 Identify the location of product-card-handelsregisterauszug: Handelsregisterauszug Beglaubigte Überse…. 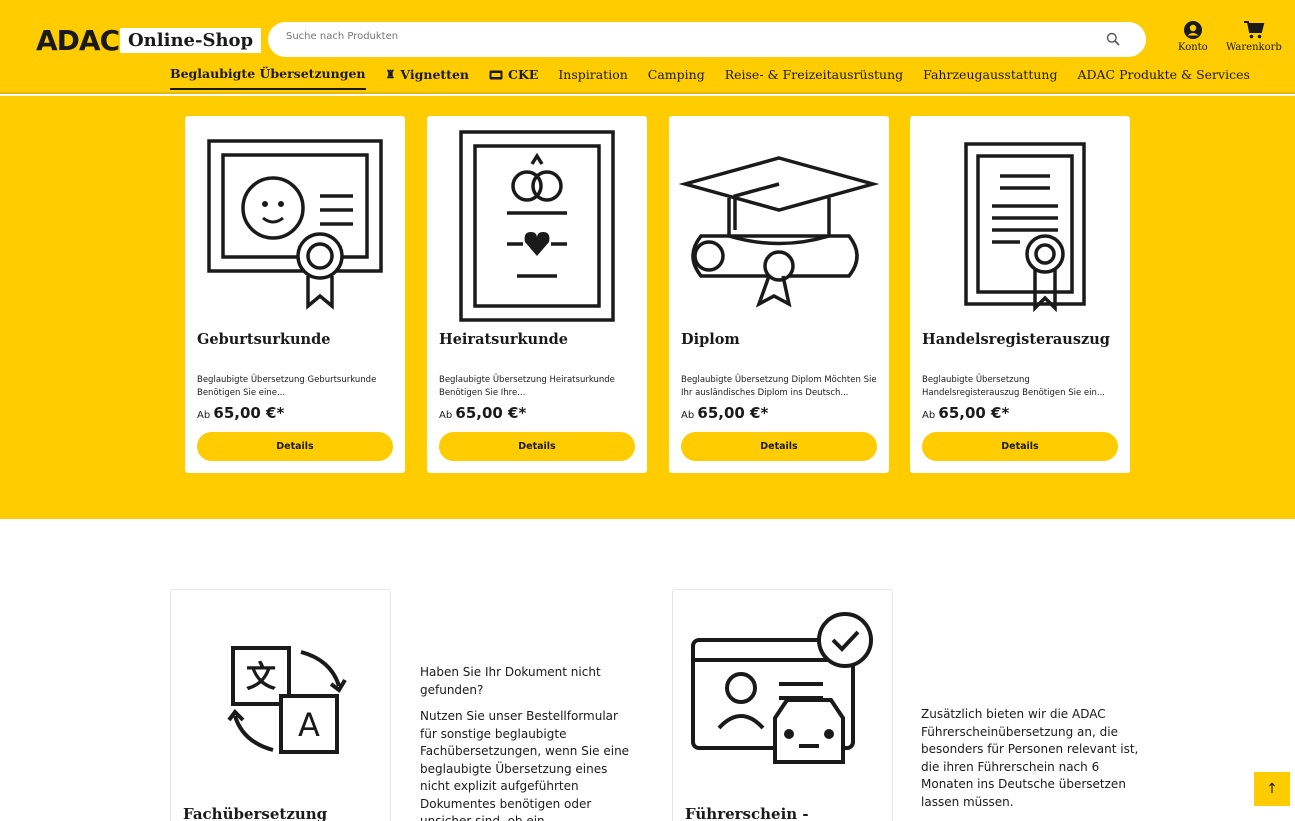
(1020, 294).